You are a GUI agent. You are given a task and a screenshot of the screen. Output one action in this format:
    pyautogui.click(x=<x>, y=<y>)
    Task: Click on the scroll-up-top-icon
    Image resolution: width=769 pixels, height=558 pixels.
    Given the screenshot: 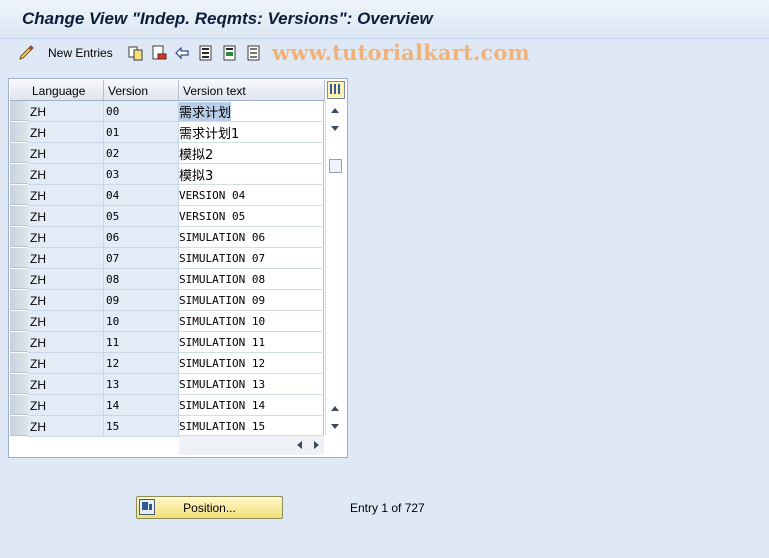 What is the action you would take?
    pyautogui.click(x=335, y=110)
    